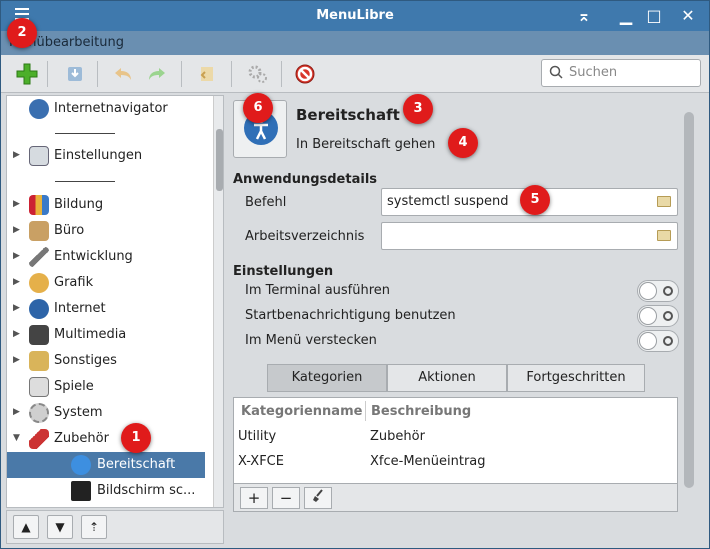  Describe the element at coordinates (107, 413) in the screenshot. I see `tree-item-system: ▶ System` at that location.